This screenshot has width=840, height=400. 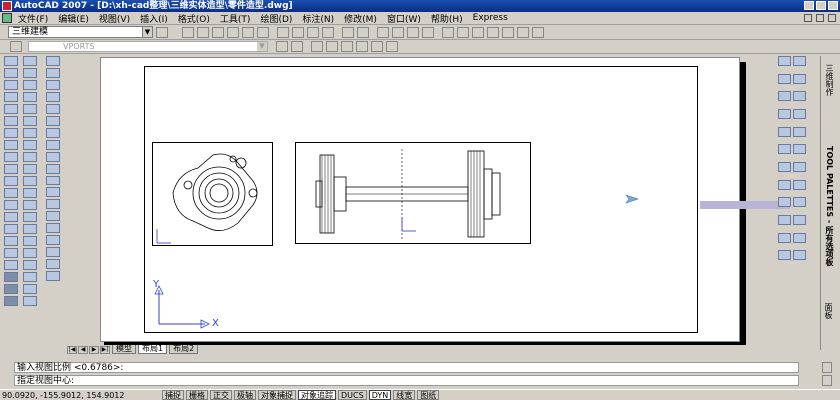 What do you see at coordinates (53, 168) in the screenshot?
I see `ellipse-icon` at bounding box center [53, 168].